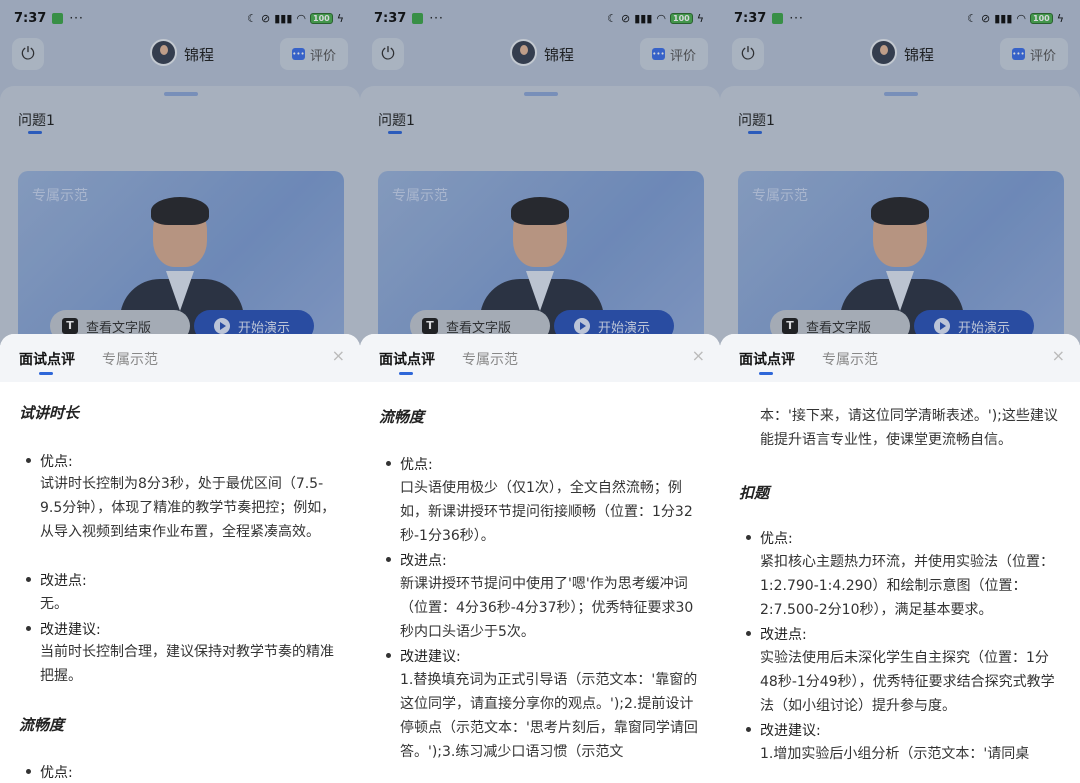 The width and height of the screenshot is (1080, 783). Describe the element at coordinates (54, 604) in the screenshot. I see `bullet-text: 无。` at that location.